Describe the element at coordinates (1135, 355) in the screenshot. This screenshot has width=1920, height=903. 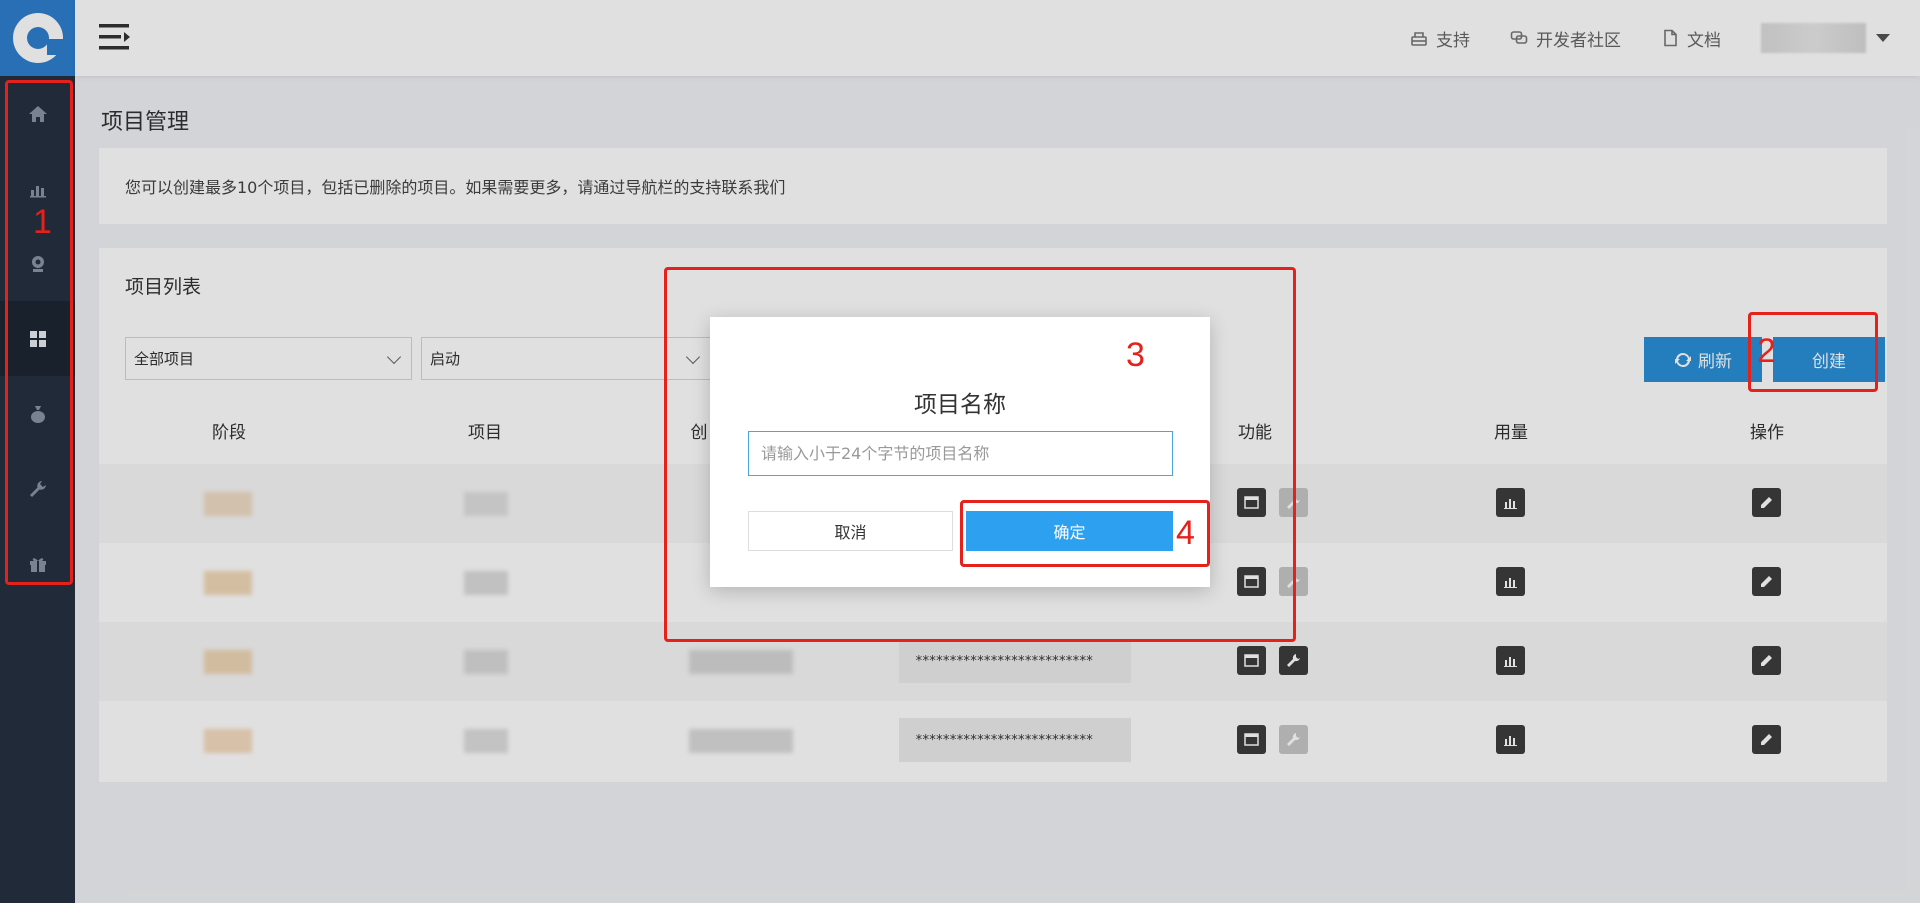
I see `annotation-number-3: 3` at that location.